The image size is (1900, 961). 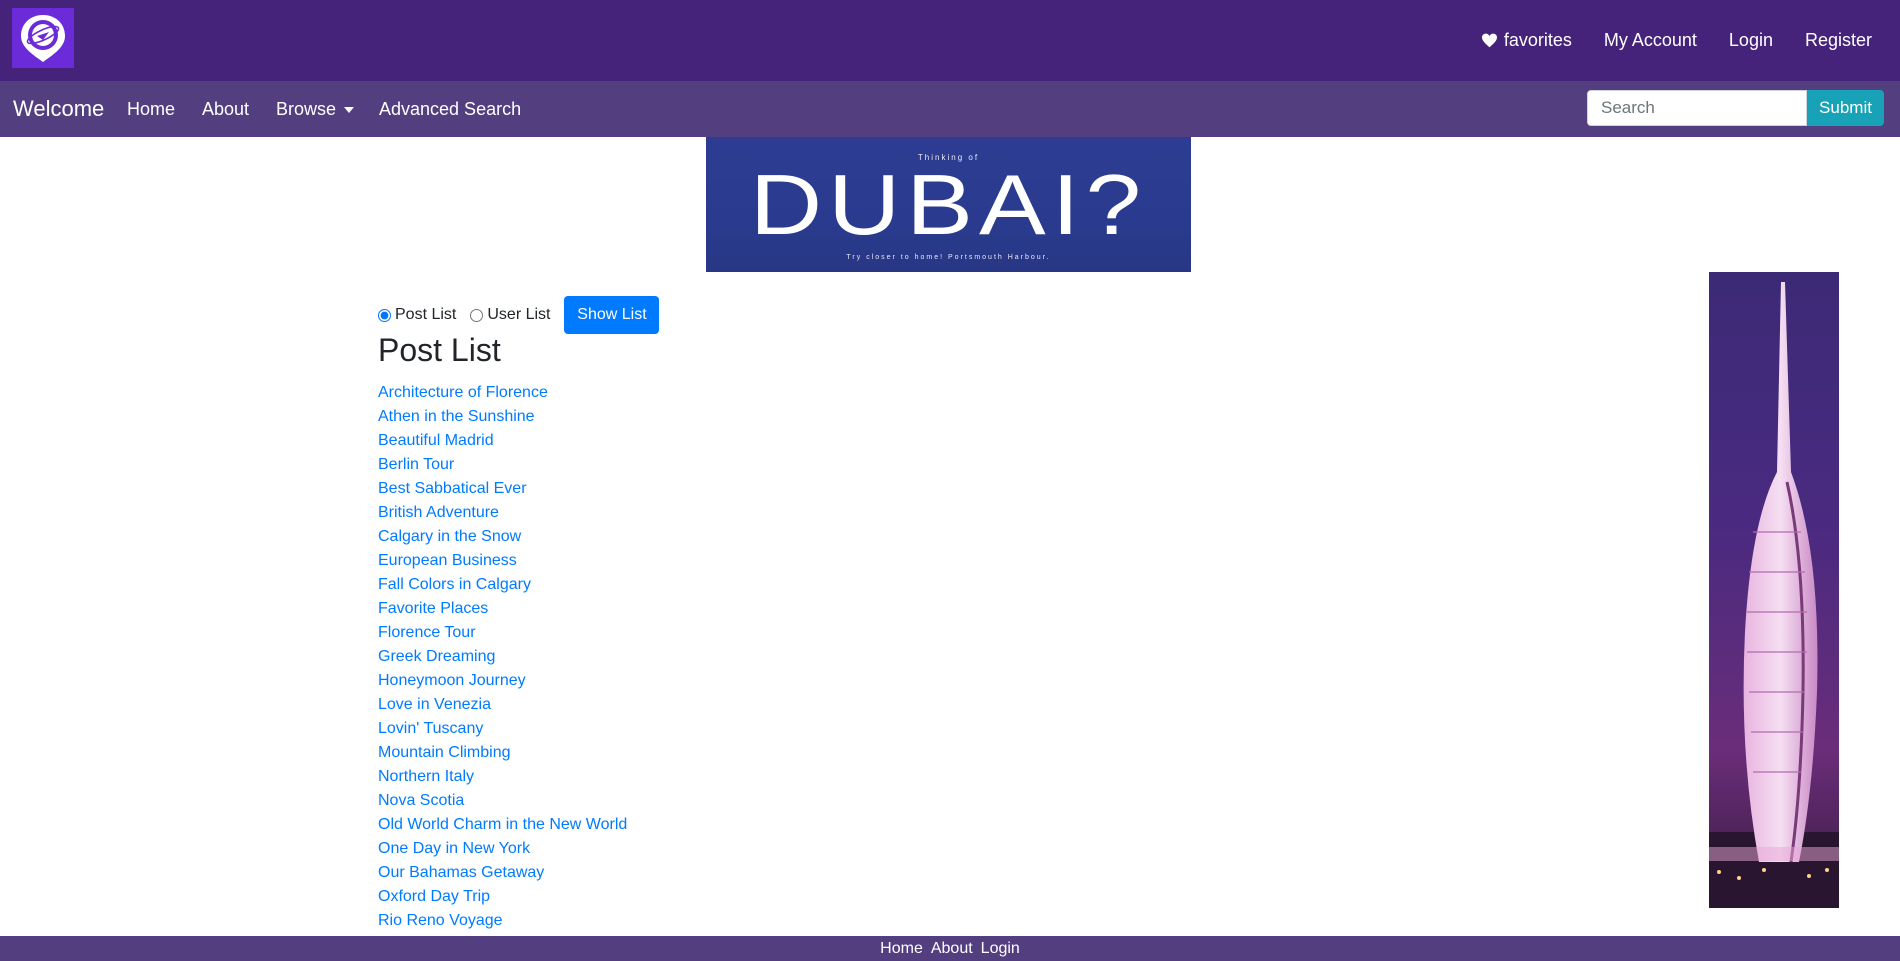 What do you see at coordinates (463, 392) in the screenshot?
I see `post-link: Architecture of Florence` at bounding box center [463, 392].